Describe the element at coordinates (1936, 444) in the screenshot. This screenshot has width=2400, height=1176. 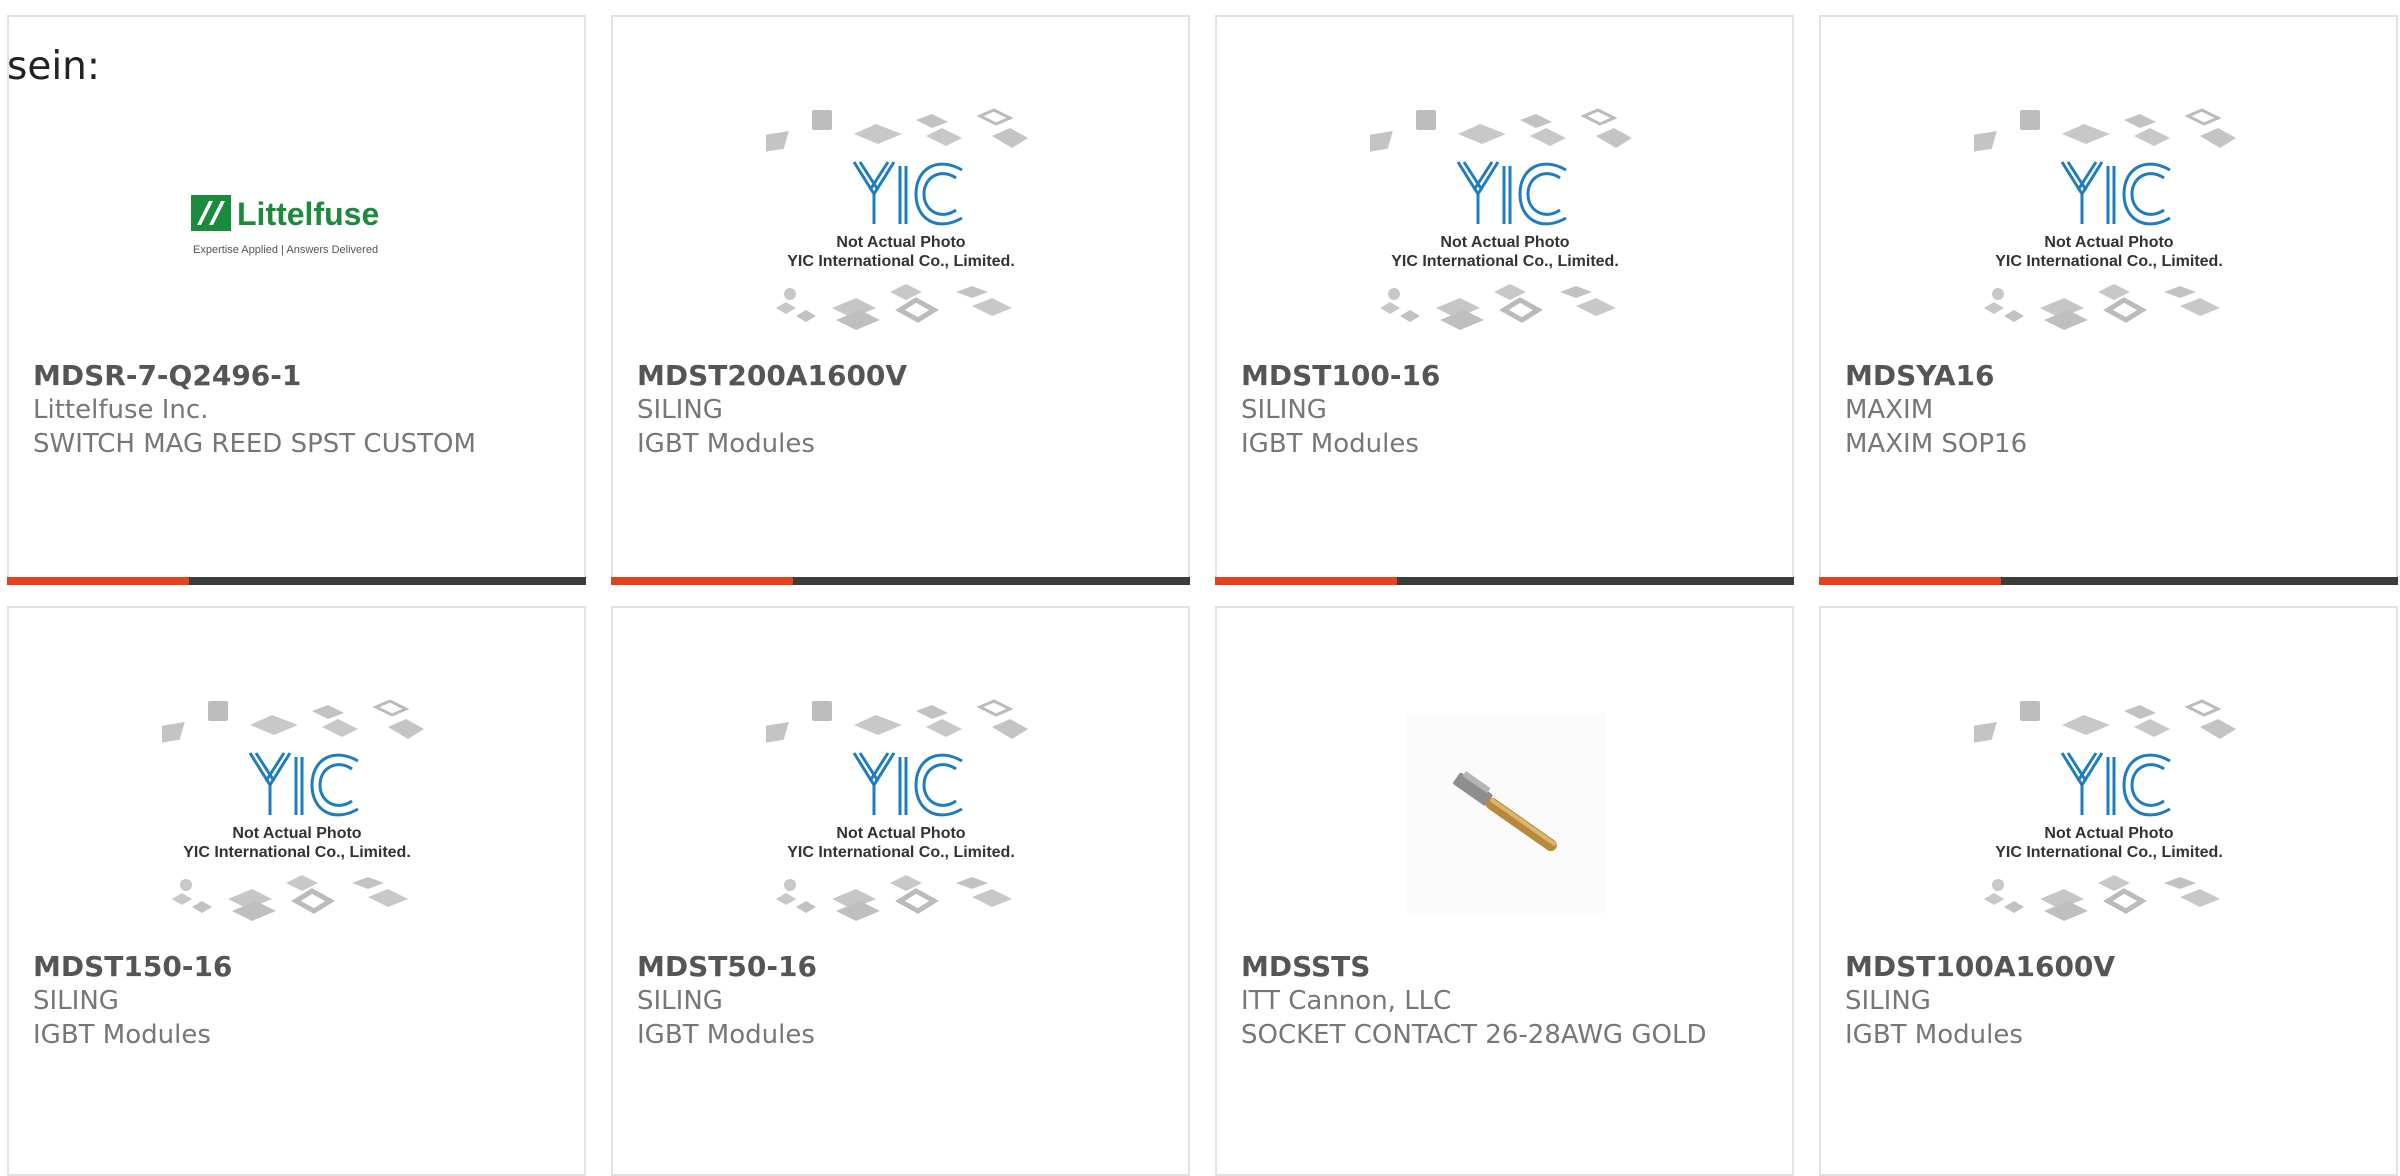
I see `description: MAXIM SOP16` at that location.